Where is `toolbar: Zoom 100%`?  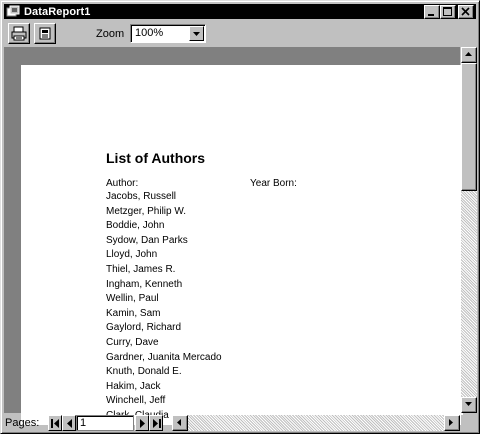
toolbar: Zoom 100% is located at coordinates (240, 34).